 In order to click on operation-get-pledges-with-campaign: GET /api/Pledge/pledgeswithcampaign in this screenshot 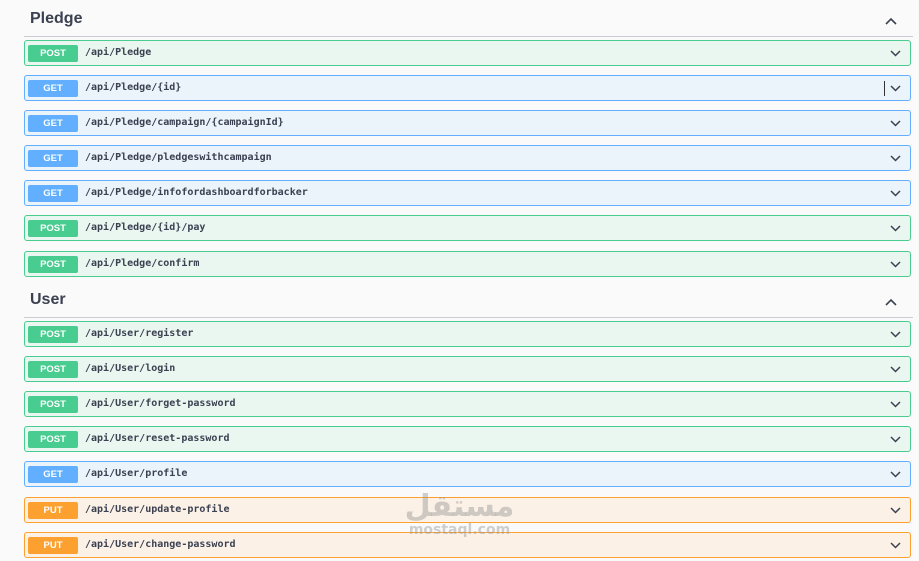, I will do `click(467, 158)`.